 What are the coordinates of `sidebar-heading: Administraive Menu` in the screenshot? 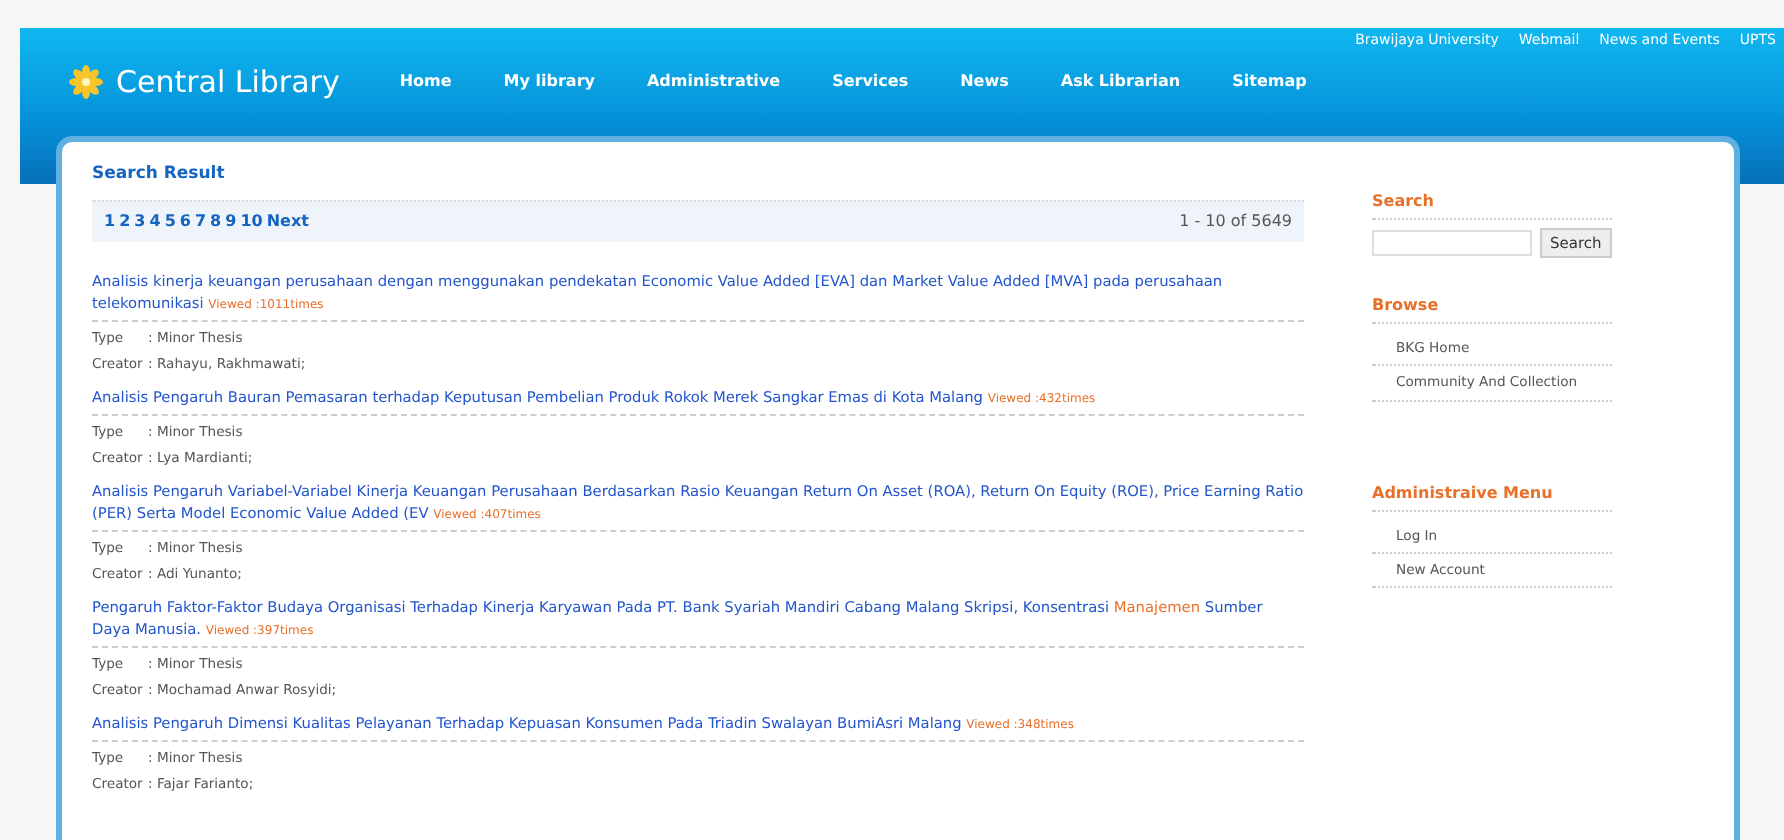 It's located at (1492, 496).